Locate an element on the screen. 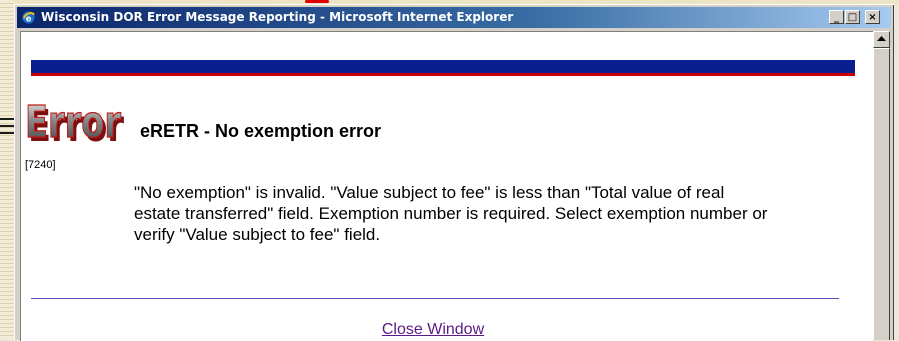 Image resolution: width=899 pixels, height=341 pixels. logo-text: Error is located at coordinates (73, 122).